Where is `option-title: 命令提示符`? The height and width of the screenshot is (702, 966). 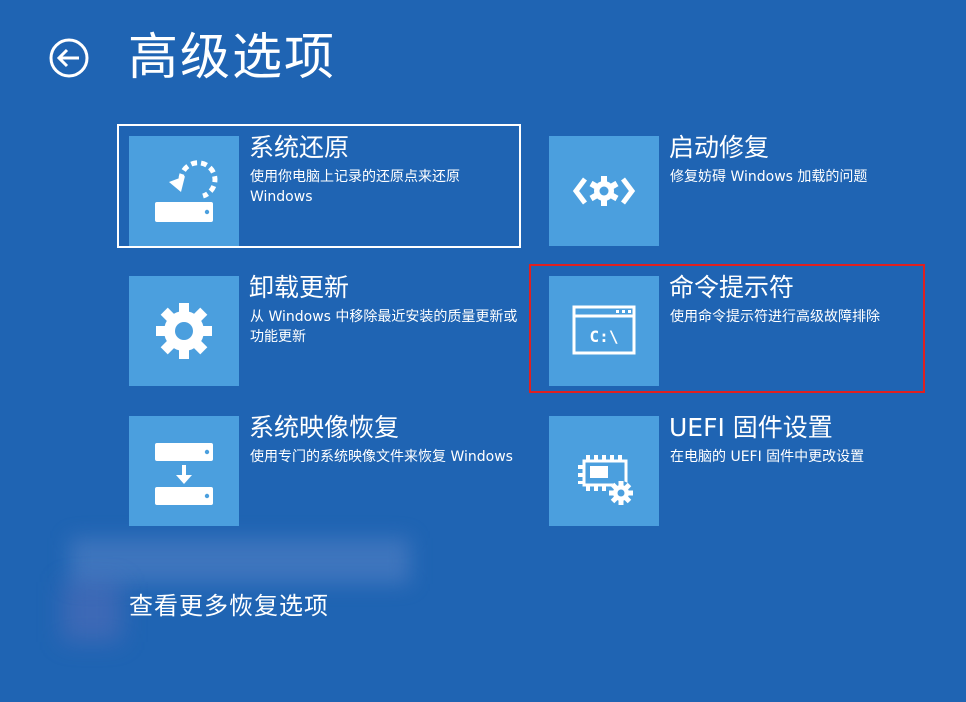
option-title: 命令提示符 is located at coordinates (732, 287).